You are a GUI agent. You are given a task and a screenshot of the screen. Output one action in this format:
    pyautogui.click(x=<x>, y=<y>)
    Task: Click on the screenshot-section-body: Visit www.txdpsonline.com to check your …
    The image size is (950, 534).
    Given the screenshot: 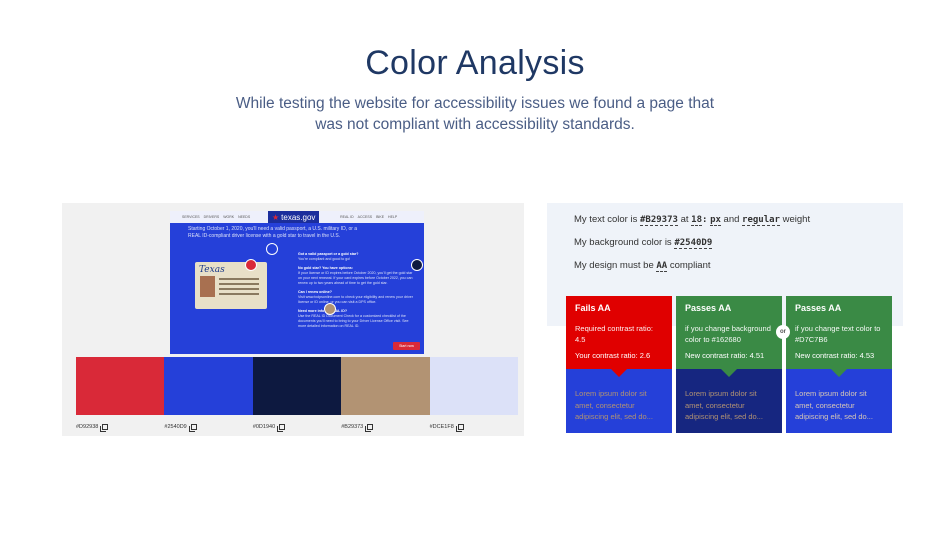 What is the action you would take?
    pyautogui.click(x=355, y=299)
    